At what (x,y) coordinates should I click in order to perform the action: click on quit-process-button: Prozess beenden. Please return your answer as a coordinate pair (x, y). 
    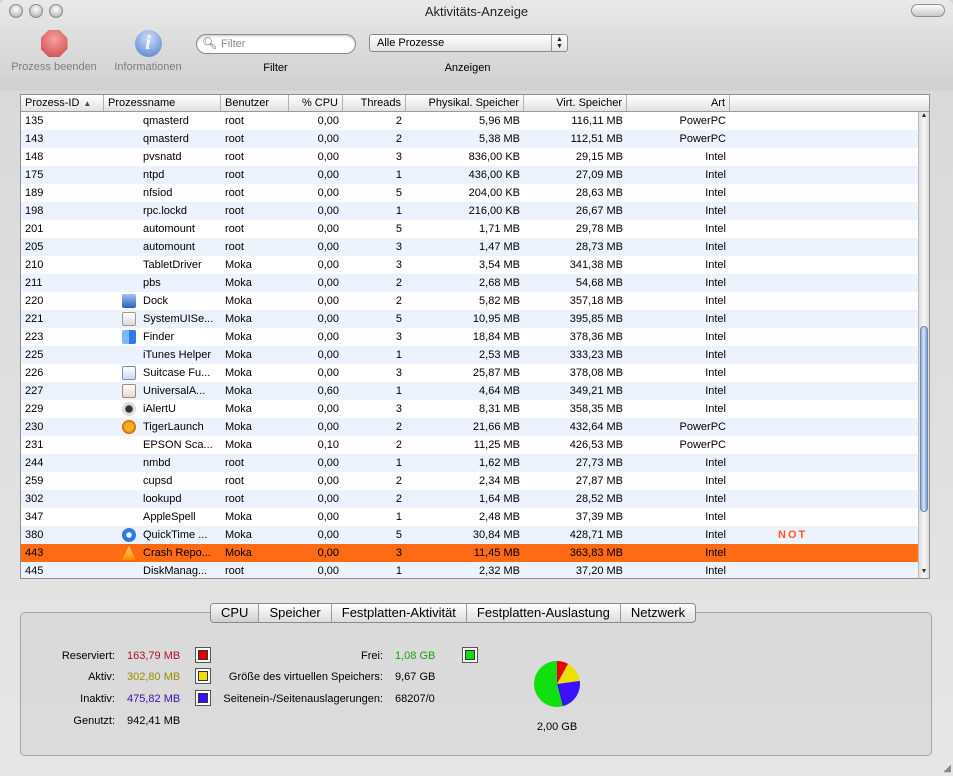
    Looking at the image, I should click on (54, 51).